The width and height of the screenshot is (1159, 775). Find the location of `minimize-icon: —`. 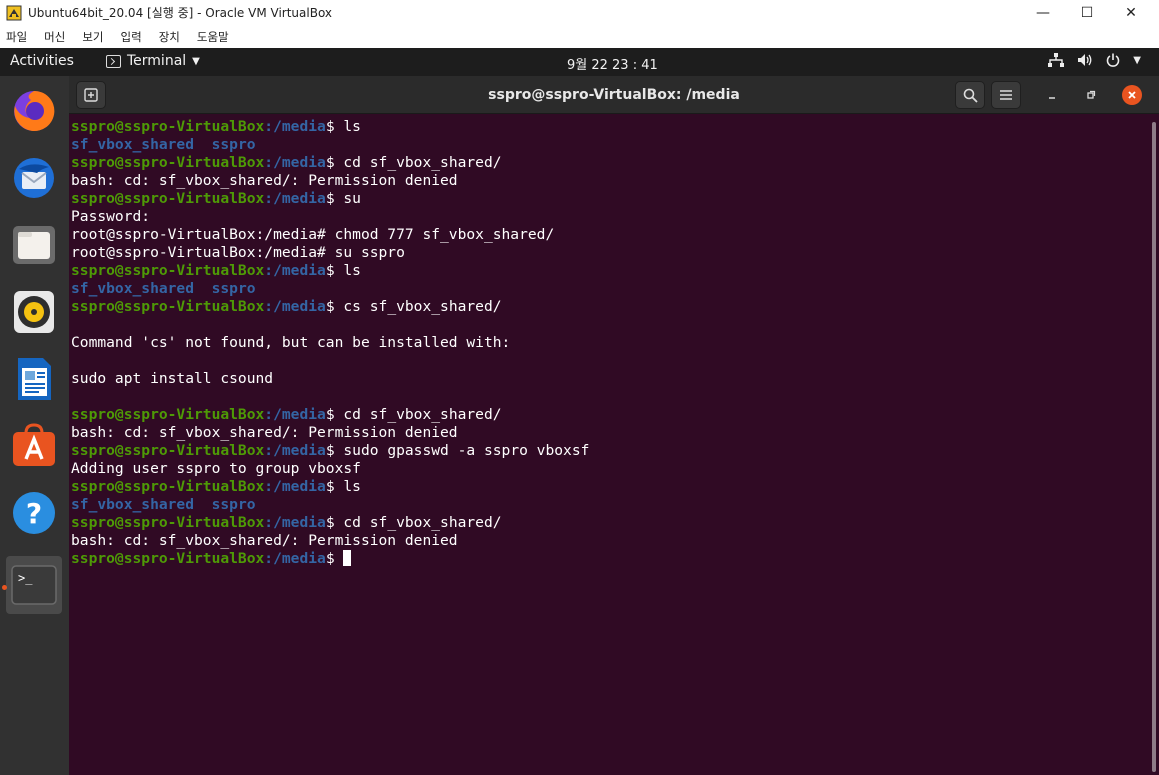

minimize-icon: — is located at coordinates (1043, 13).